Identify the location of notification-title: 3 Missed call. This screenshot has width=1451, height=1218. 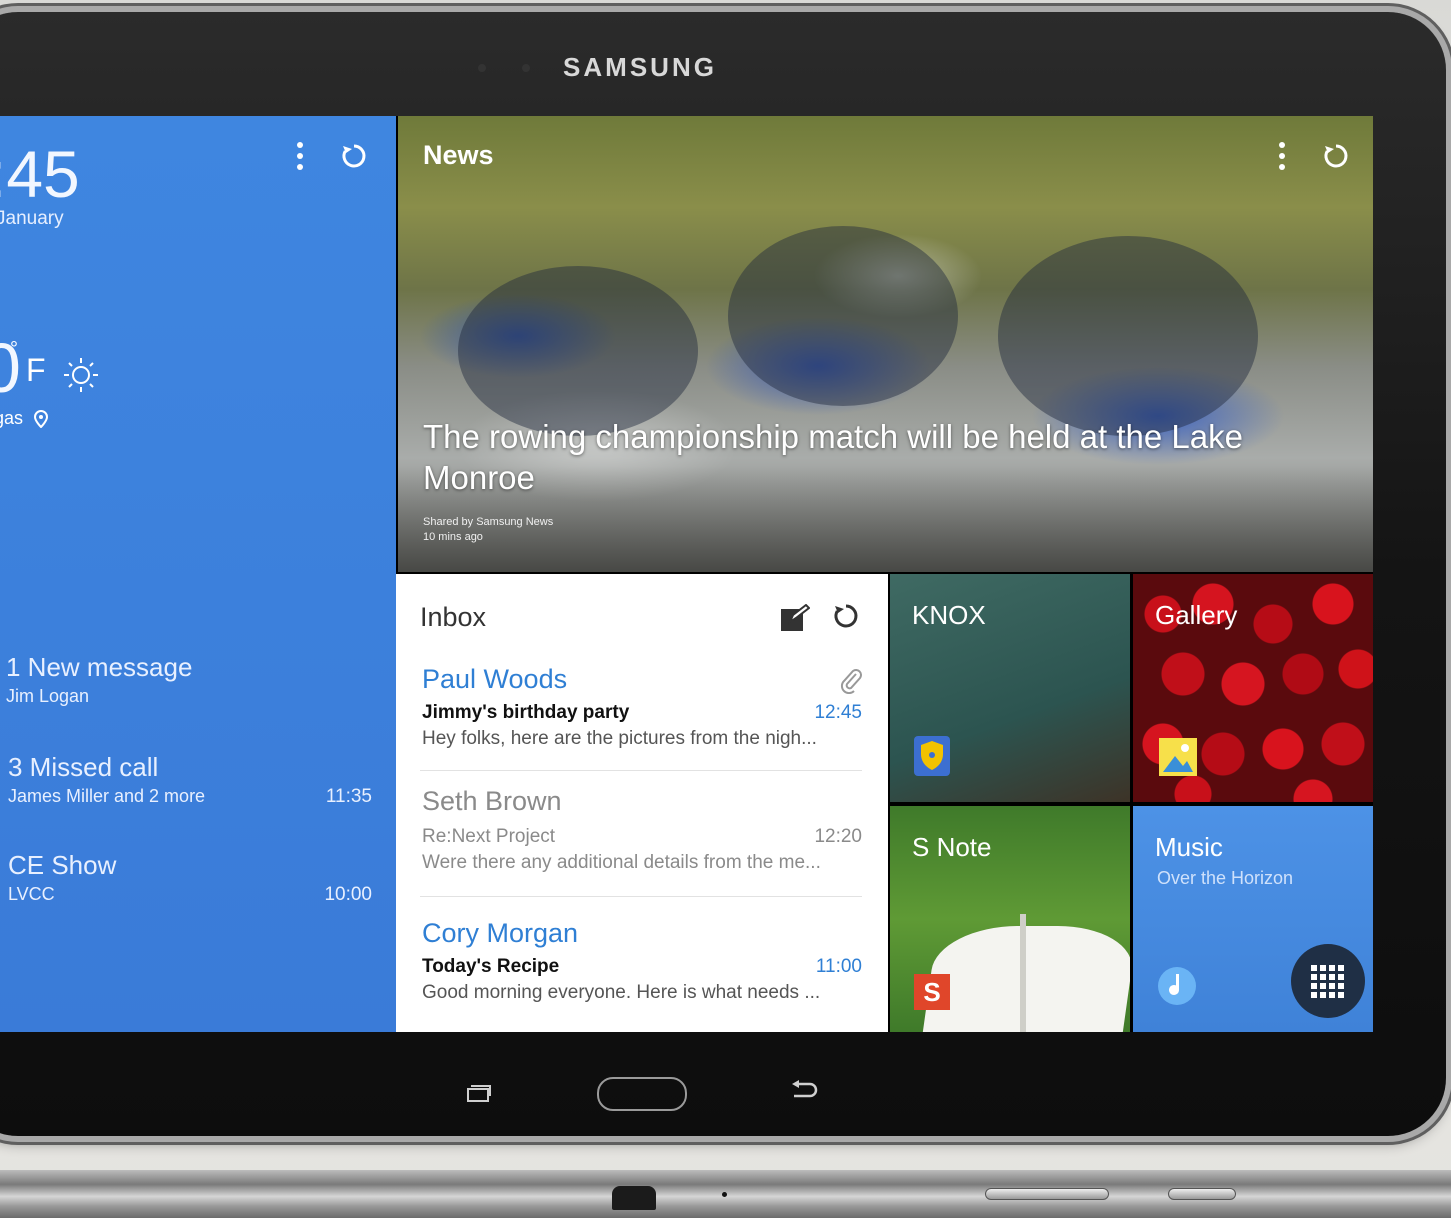
(83, 767).